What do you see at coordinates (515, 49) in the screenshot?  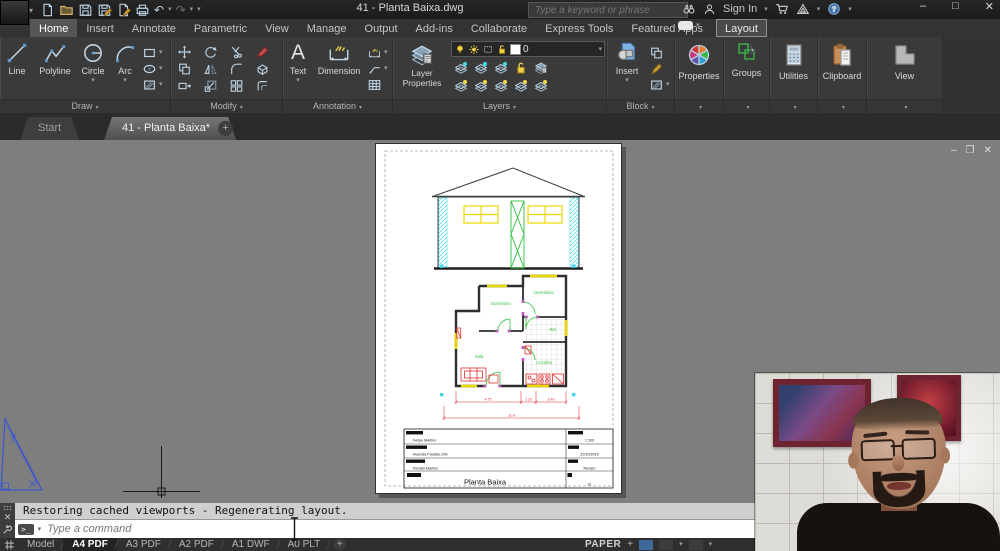 I see `layer-color-swatch` at bounding box center [515, 49].